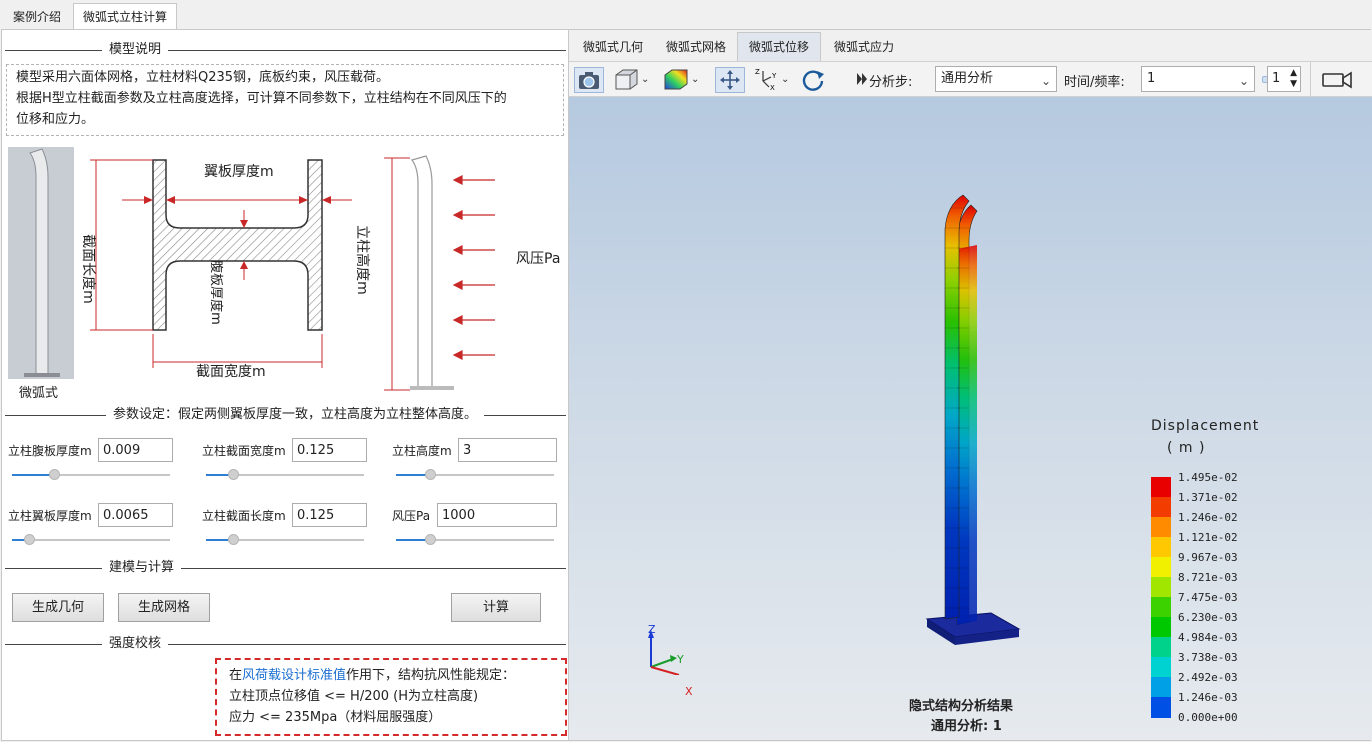 The width and height of the screenshot is (1372, 742). I want to click on animation-icon, so click(862, 80).